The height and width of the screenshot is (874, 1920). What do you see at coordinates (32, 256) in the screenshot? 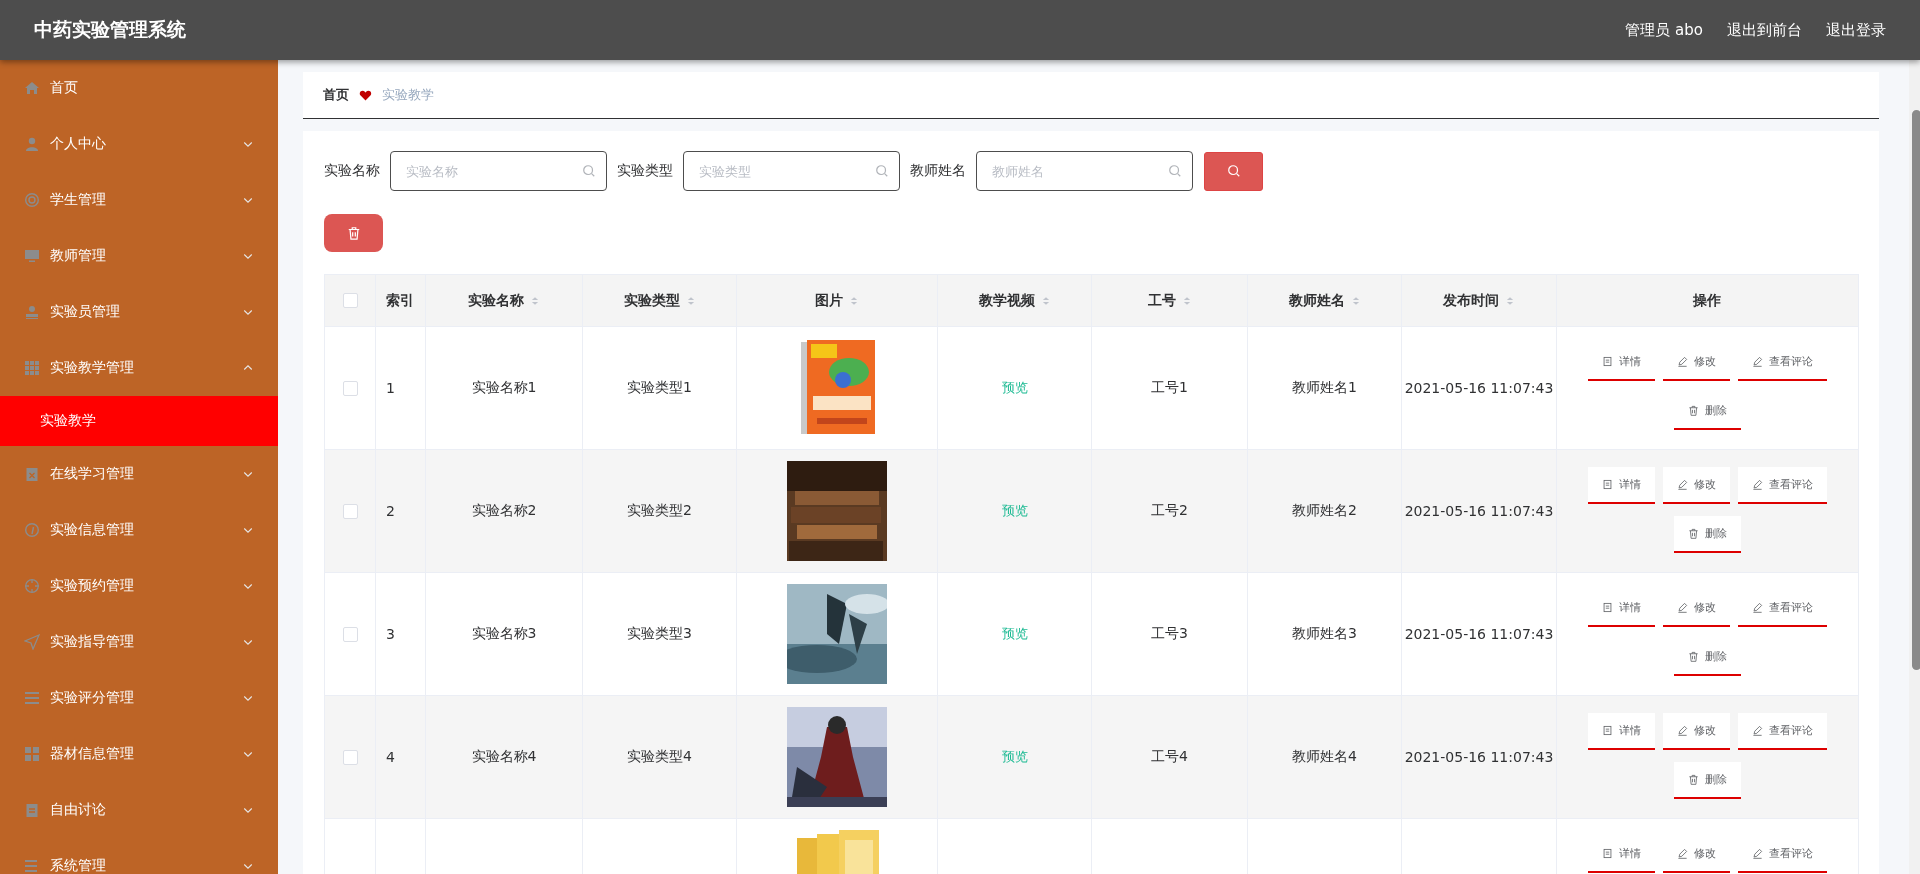
I see `monitor-icon` at bounding box center [32, 256].